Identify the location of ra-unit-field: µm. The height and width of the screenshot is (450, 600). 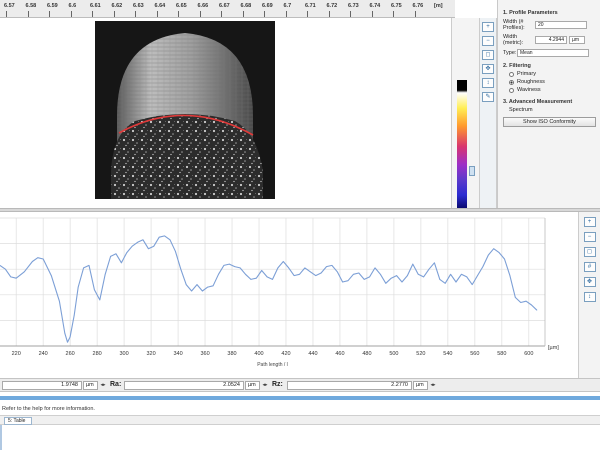
(252, 385).